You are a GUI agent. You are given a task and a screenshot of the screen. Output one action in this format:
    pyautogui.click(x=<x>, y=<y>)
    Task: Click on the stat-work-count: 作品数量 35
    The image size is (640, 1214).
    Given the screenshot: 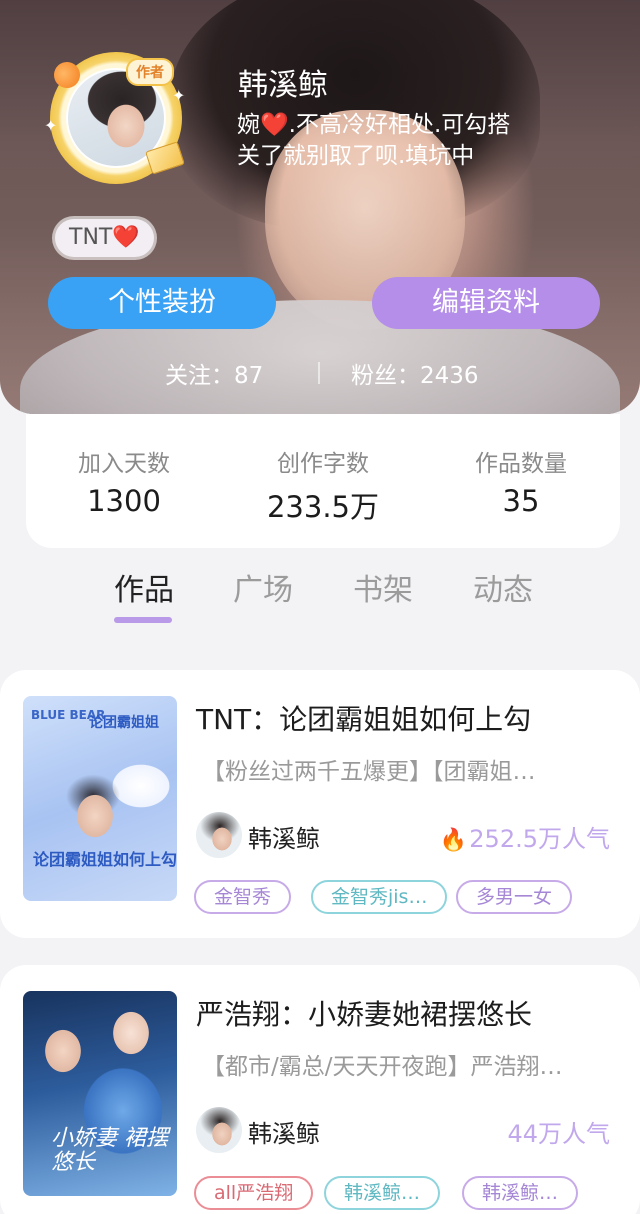 What is the action you would take?
    pyautogui.click(x=521, y=481)
    